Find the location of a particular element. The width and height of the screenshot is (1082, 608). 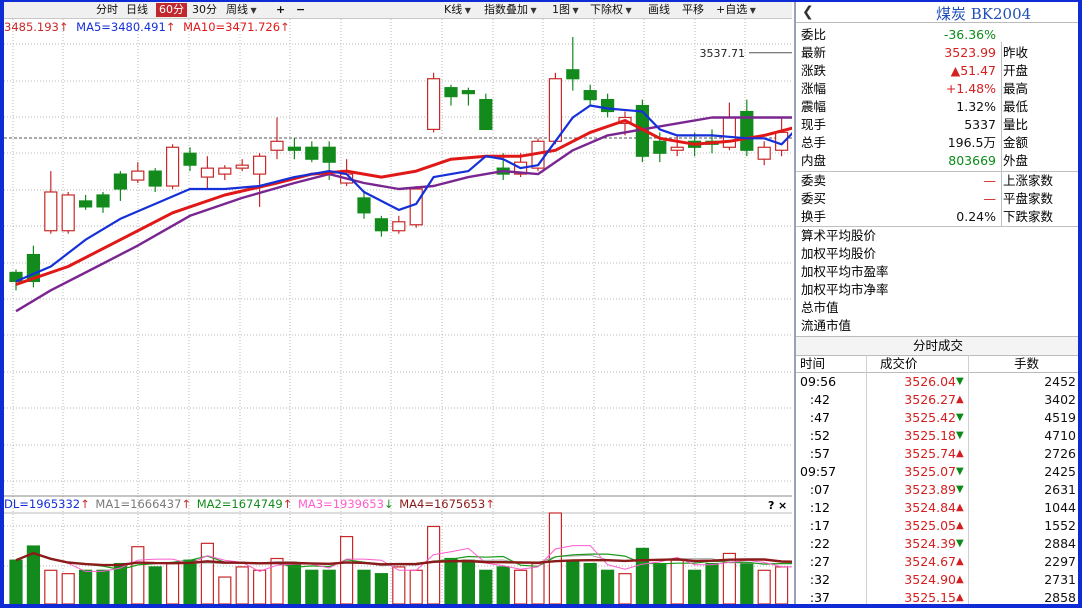

draw-line-button: 画线 is located at coordinates (659, 10).